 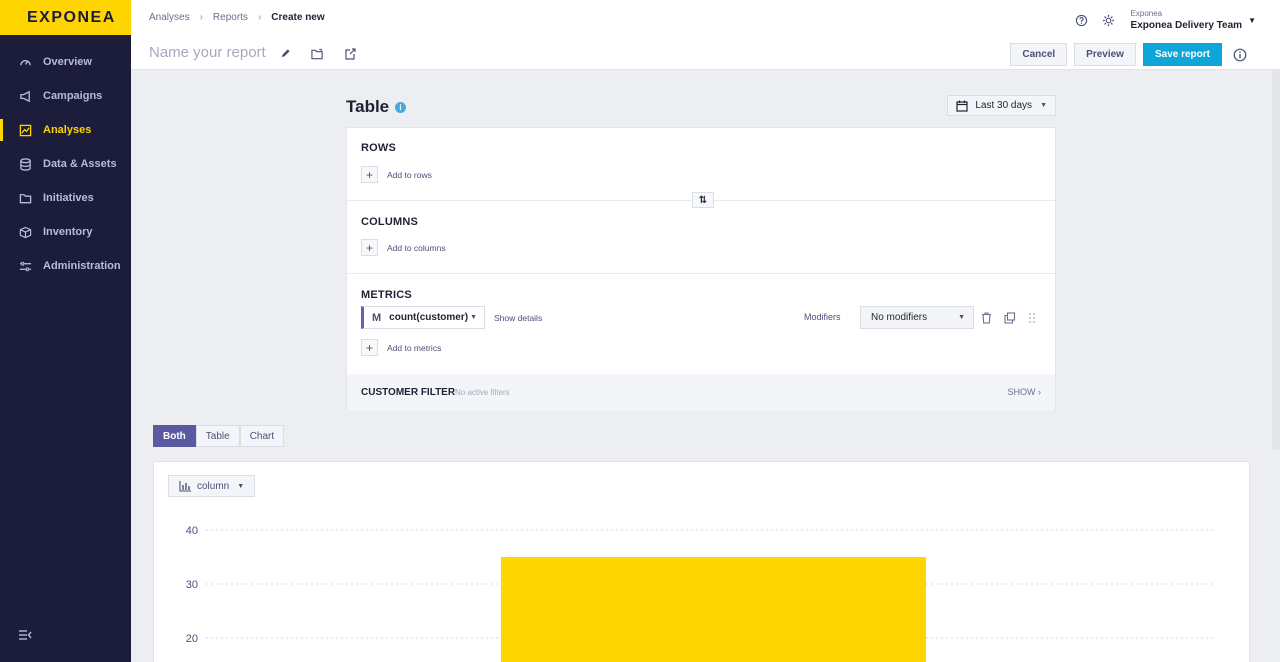 I want to click on account-switcher: Exponea Exponea Delivery Team, so click(x=1187, y=20).